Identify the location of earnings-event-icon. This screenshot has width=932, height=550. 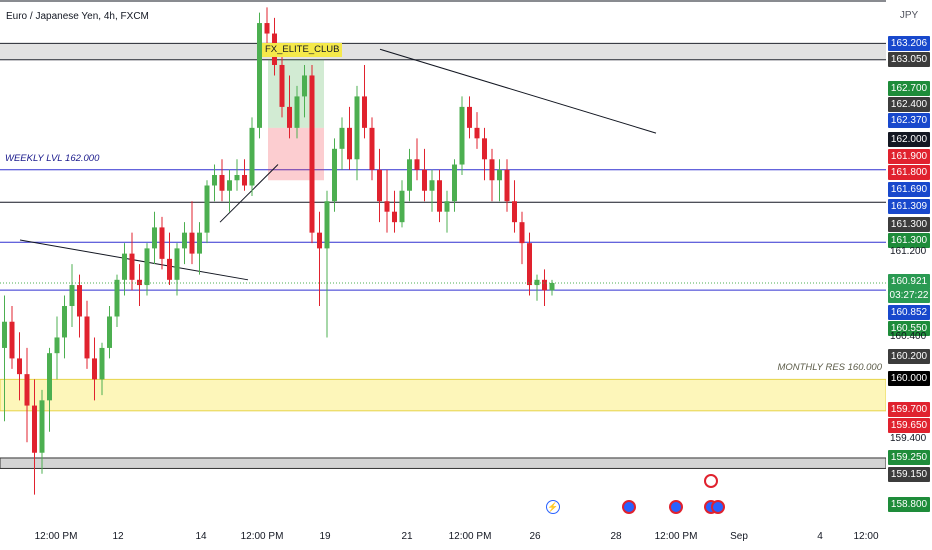
(711, 481).